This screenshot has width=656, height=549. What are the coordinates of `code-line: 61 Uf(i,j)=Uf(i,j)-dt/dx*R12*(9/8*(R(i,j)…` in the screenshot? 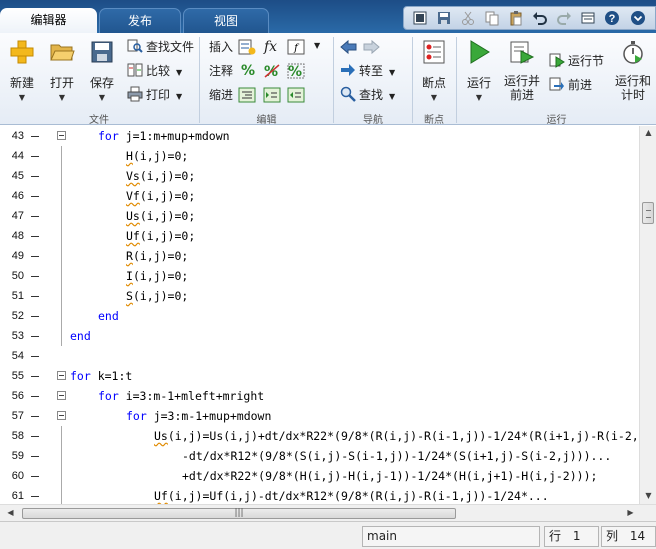 It's located at (320, 495).